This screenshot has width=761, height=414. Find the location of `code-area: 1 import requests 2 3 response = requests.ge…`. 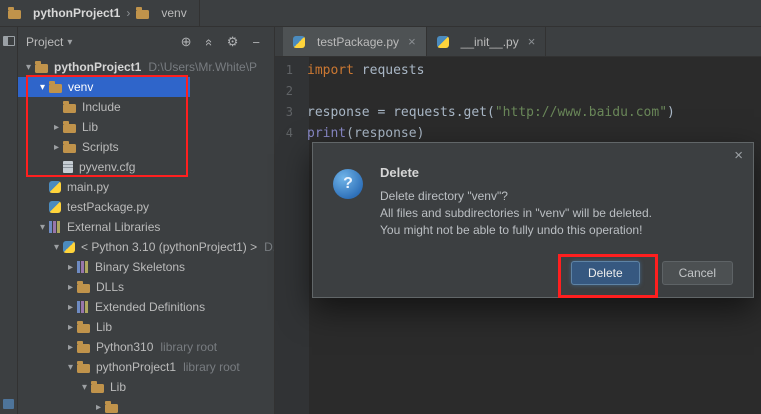

code-area: 1 import requests 2 3 response = requests.ge… is located at coordinates (518, 102).